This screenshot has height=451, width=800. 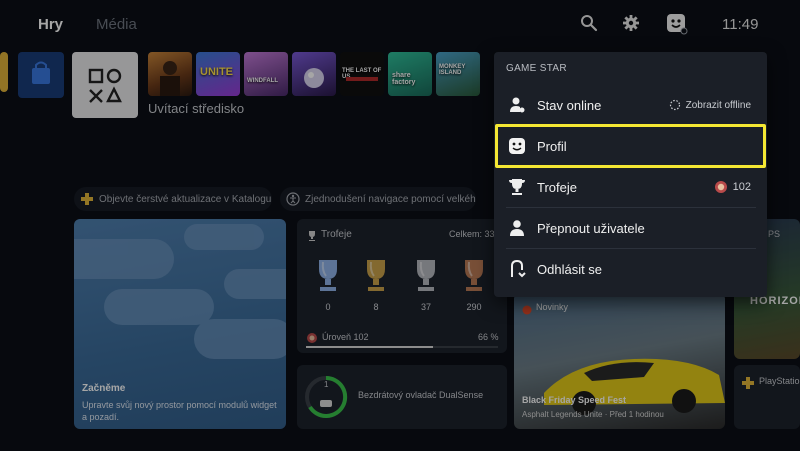 I want to click on trophy-level-icon, so click(x=720, y=187).